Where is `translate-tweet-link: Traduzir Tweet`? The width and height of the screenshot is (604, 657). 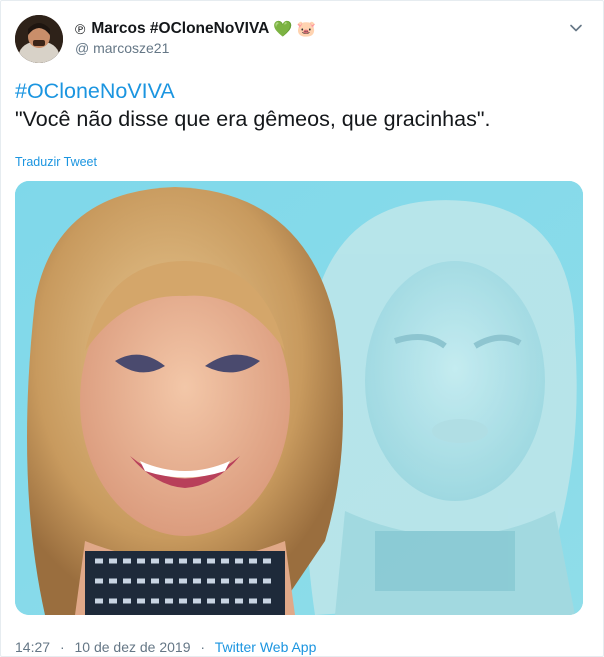
translate-tweet-link: Traduzir Tweet is located at coordinates (56, 162).